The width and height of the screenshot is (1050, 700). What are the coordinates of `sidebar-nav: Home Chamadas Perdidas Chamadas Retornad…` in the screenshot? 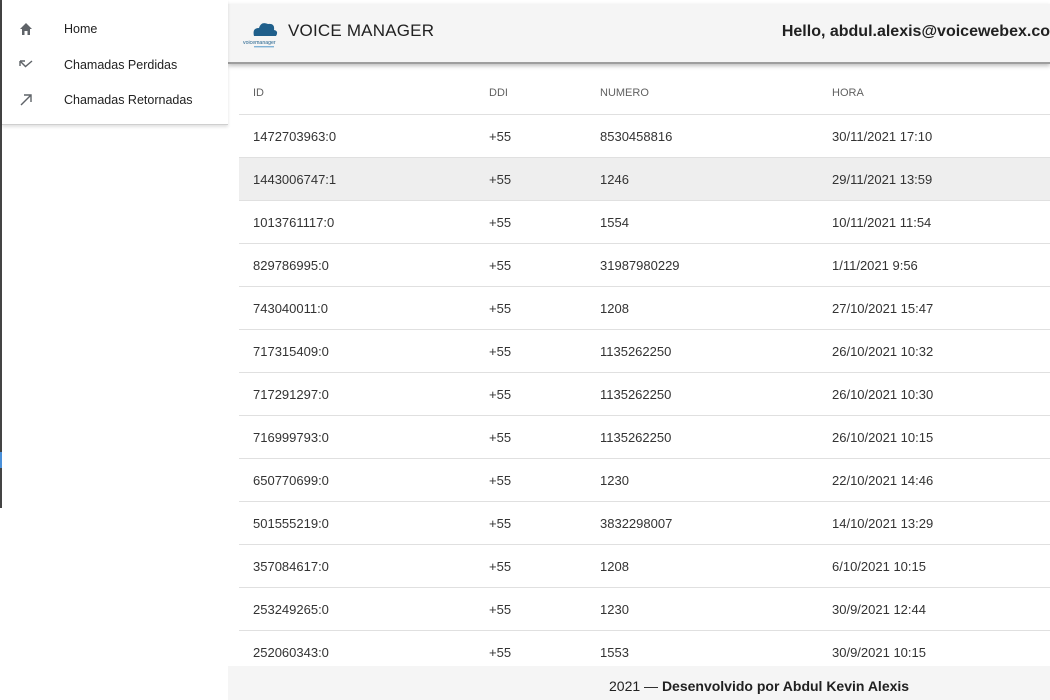 It's located at (115, 62).